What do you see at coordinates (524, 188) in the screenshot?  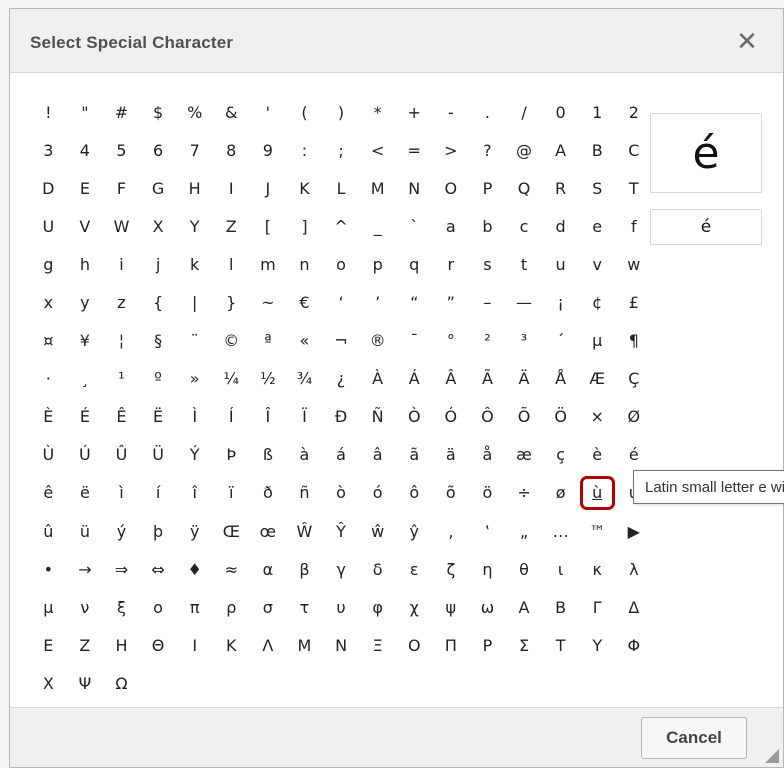 I see `character-cell: Q` at bounding box center [524, 188].